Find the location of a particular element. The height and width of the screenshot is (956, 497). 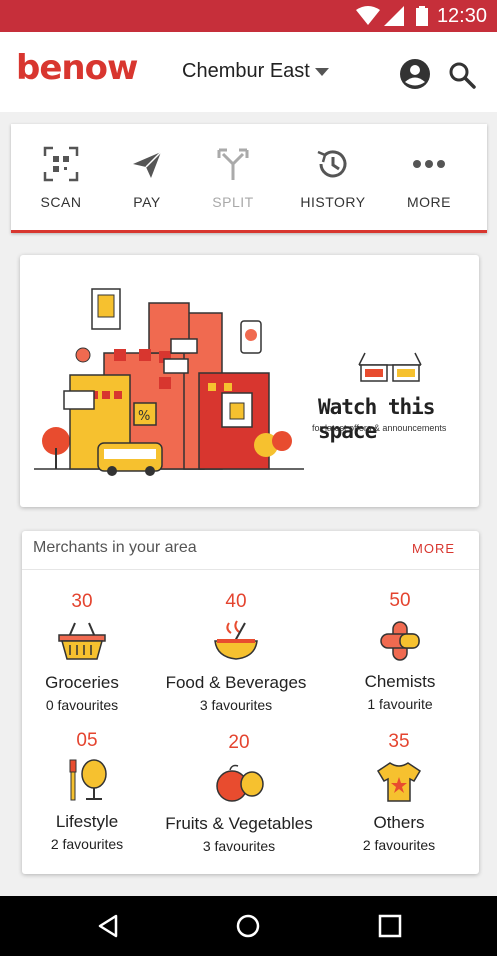

category-count: 50 is located at coordinates (400, 600).